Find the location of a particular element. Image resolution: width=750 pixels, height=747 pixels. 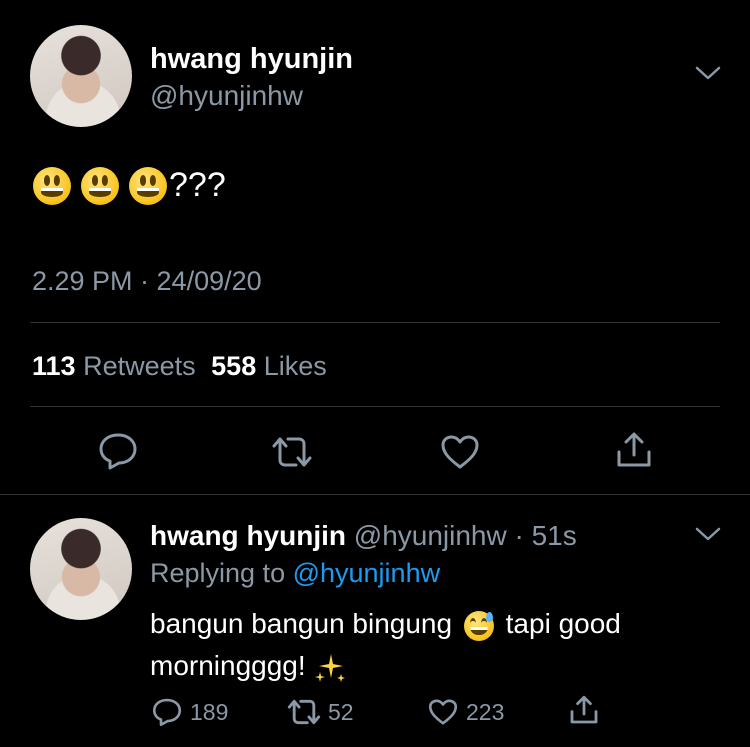

replying-to: Replying to @hyunjinhw is located at coordinates (295, 573).